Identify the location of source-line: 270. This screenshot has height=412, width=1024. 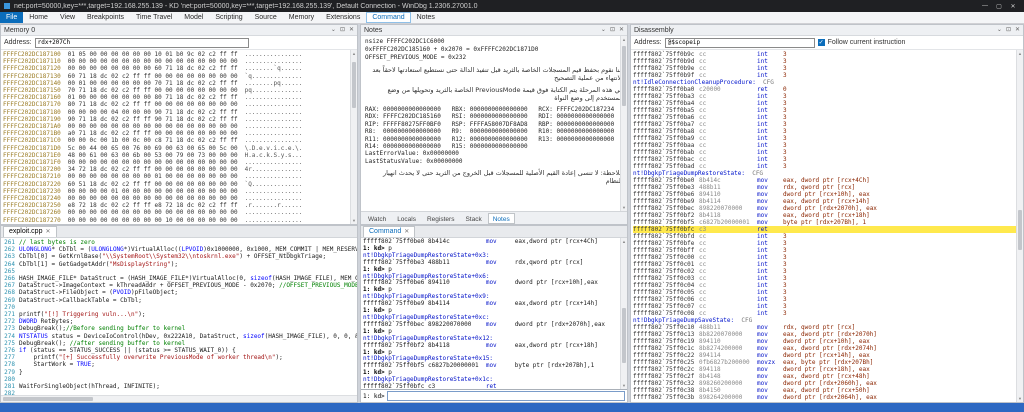
(179, 307).